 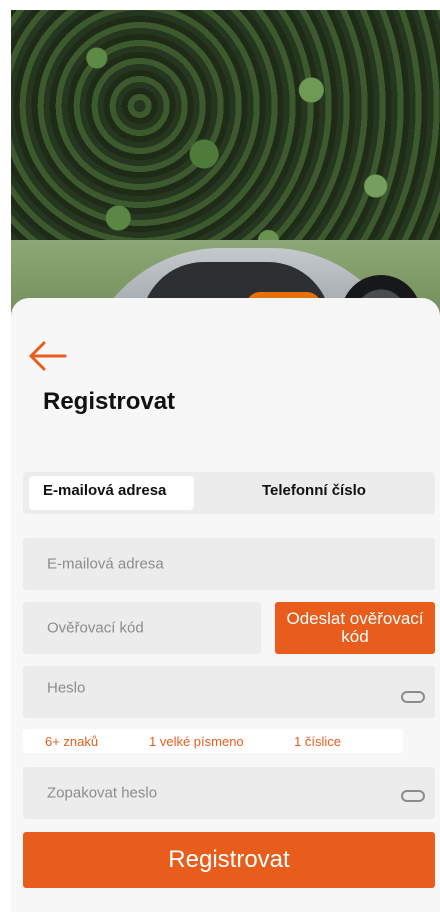 I want to click on register-button: Registrovat, so click(x=229, y=860).